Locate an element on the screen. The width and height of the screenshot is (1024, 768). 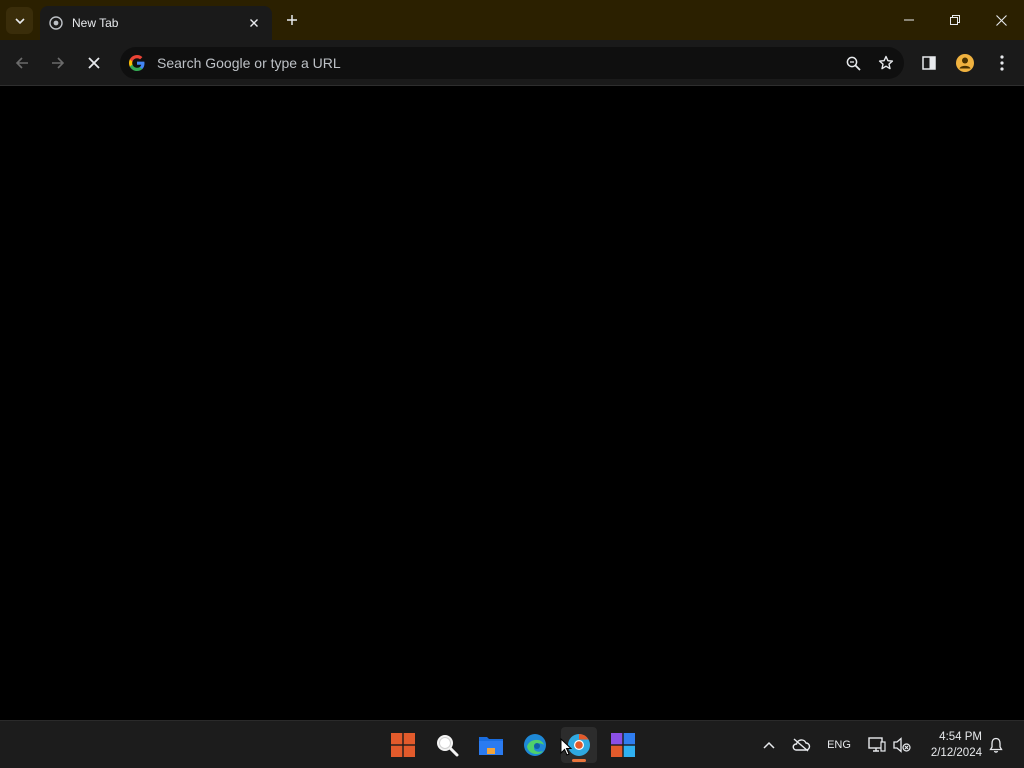
tab-search-button is located at coordinates (19, 20).